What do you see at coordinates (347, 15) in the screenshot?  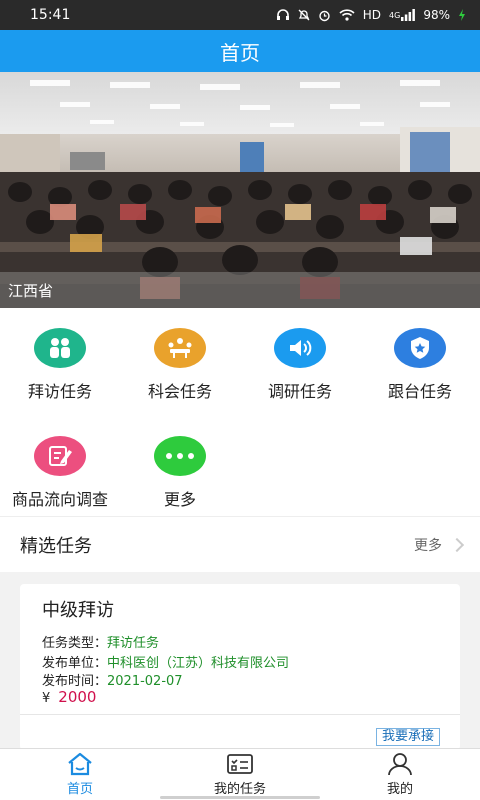 I see `wifi-icon` at bounding box center [347, 15].